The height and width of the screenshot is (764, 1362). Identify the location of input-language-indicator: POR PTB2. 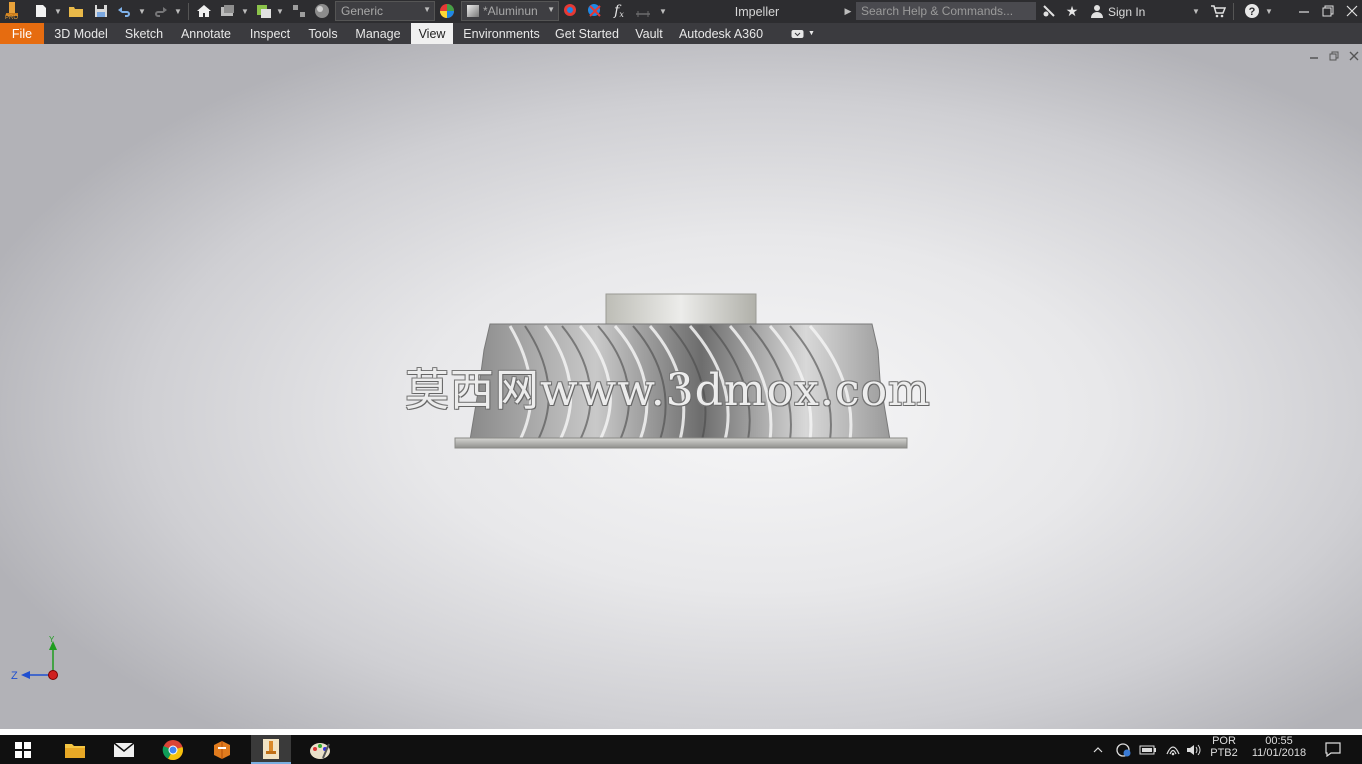
(1224, 749).